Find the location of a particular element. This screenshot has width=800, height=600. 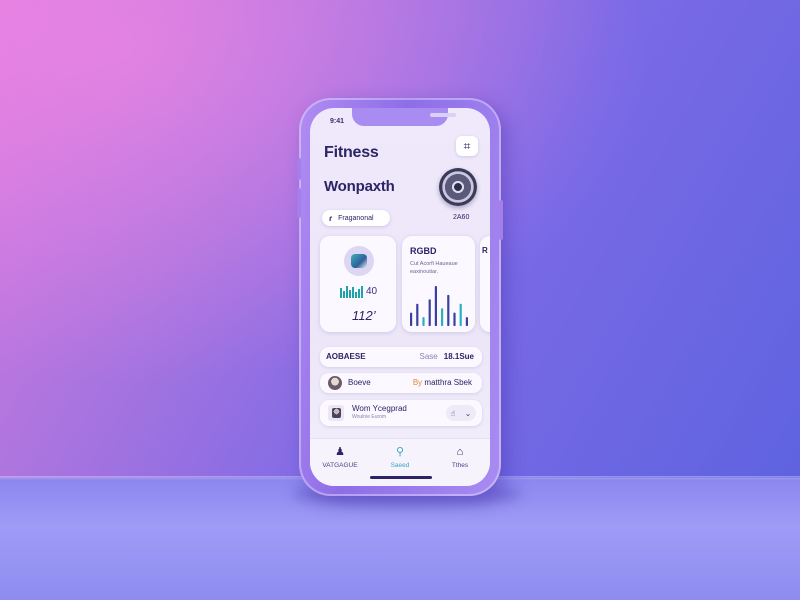

chart-card-title: RGBD is located at coordinates (423, 251).